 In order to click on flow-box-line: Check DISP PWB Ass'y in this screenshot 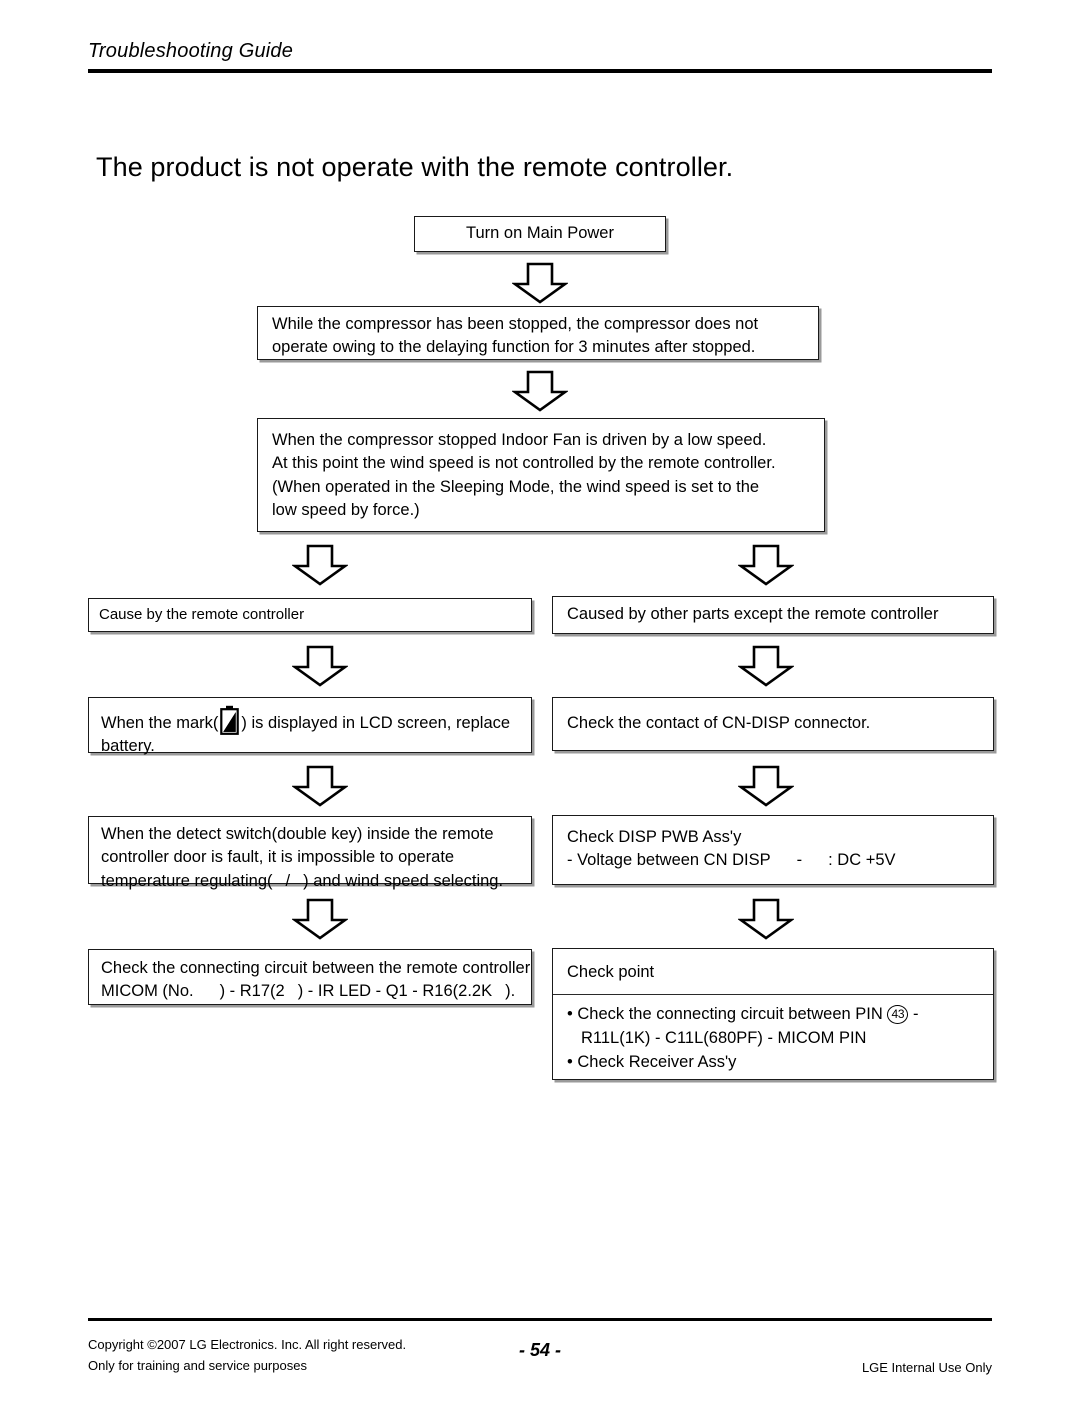, I will do `click(654, 837)`.